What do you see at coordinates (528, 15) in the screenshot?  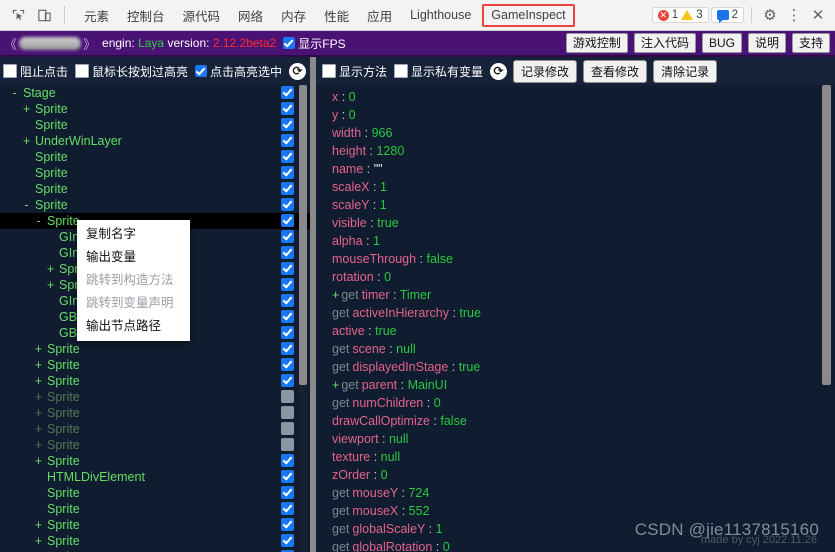 I see `tab-gameinspect: GameInspect` at bounding box center [528, 15].